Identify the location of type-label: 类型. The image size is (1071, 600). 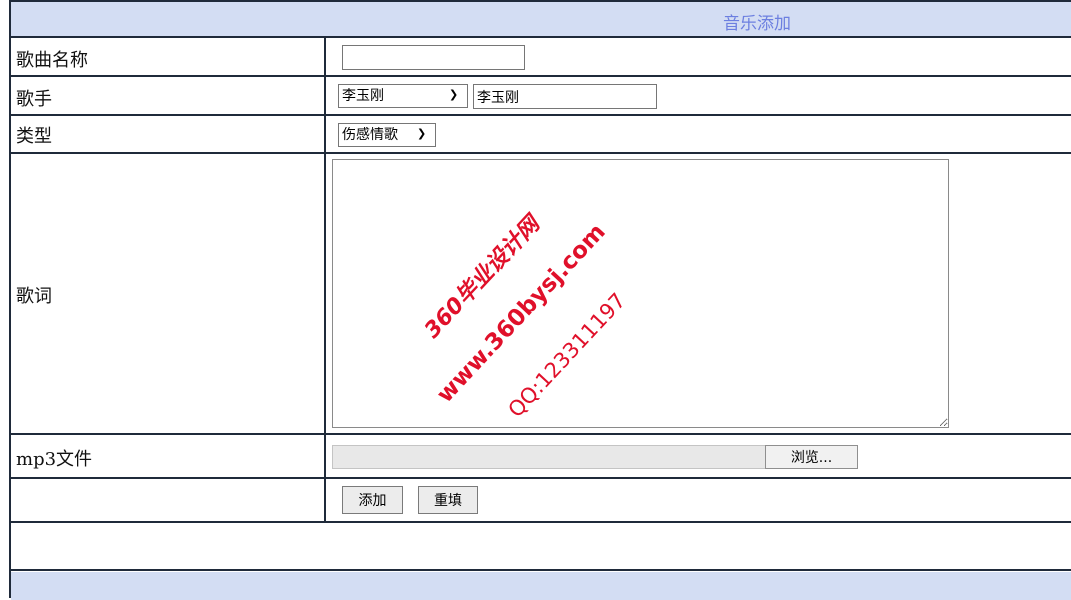
(34, 136).